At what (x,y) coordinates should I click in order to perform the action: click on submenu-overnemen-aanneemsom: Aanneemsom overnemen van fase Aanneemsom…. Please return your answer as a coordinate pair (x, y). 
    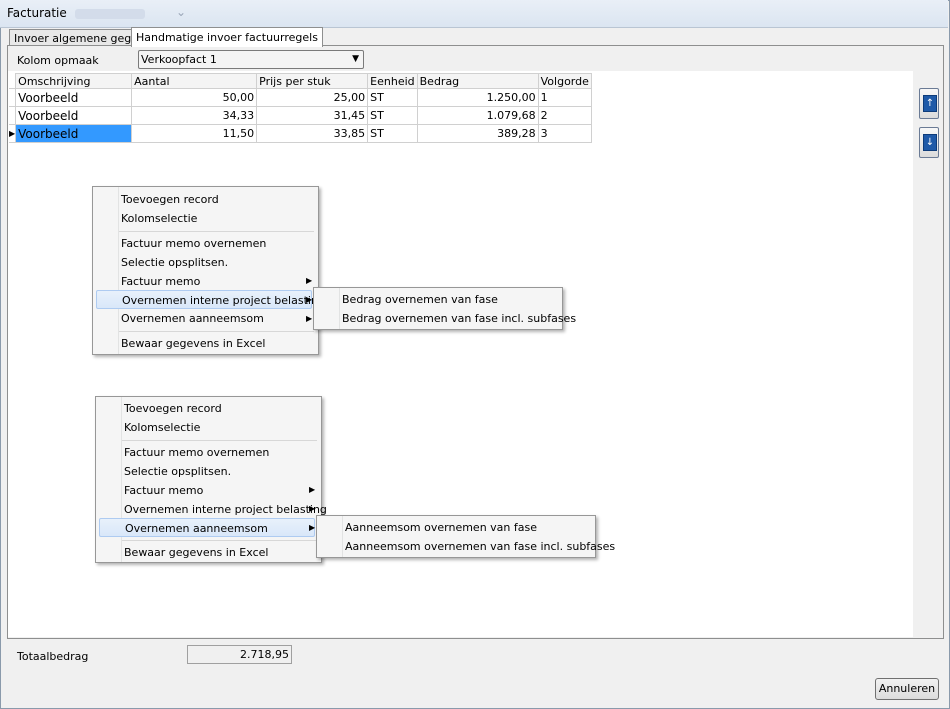
    Looking at the image, I should click on (465, 536).